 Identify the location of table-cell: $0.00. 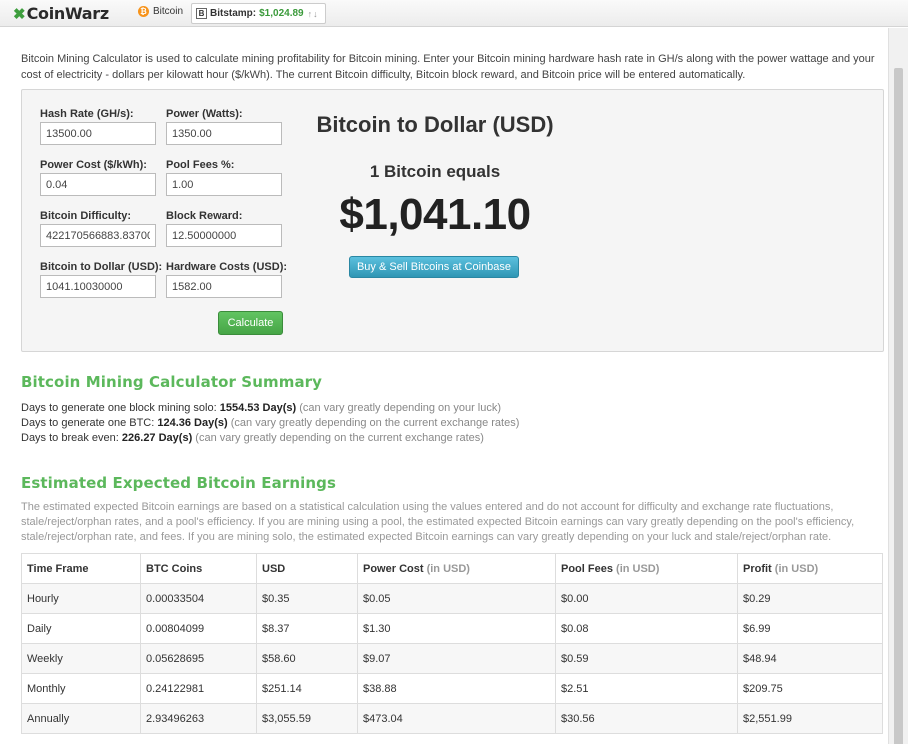
(646, 598).